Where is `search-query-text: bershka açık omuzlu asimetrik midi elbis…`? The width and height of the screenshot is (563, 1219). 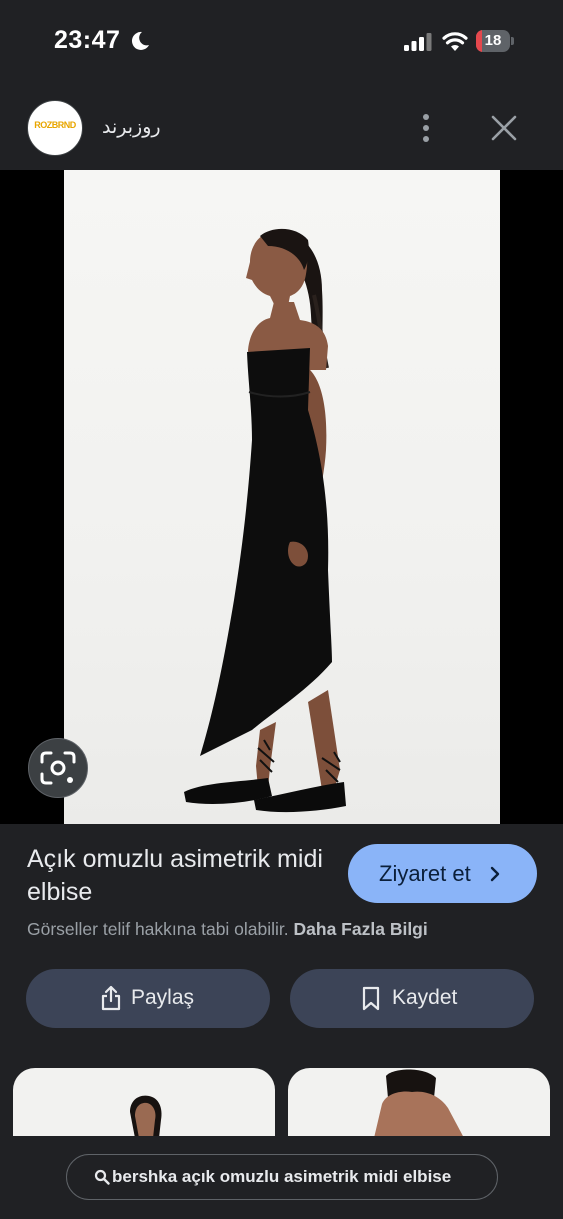
search-query-text: bershka açık omuzlu asimetrik midi elbis… is located at coordinates (282, 1176).